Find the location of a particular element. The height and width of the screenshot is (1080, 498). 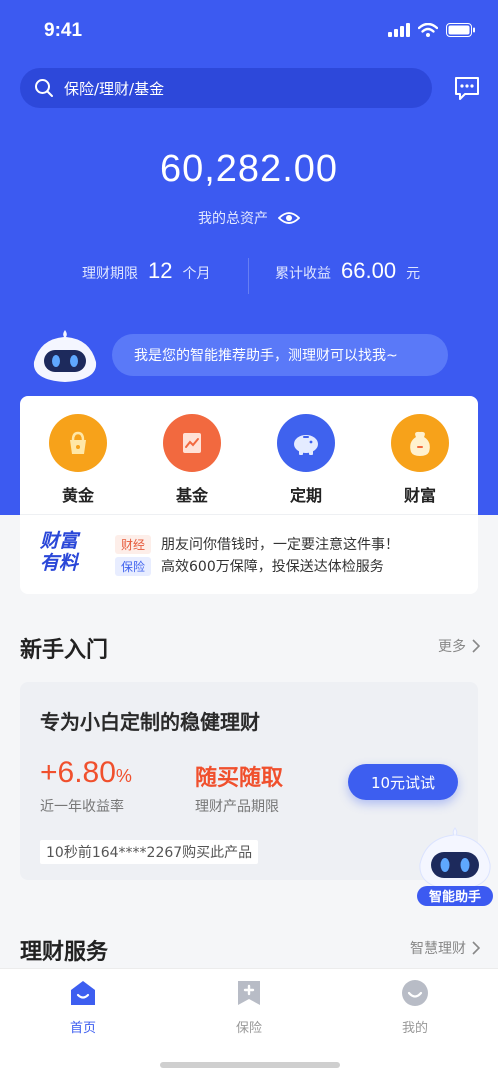

status-icons is located at coordinates (432, 30).